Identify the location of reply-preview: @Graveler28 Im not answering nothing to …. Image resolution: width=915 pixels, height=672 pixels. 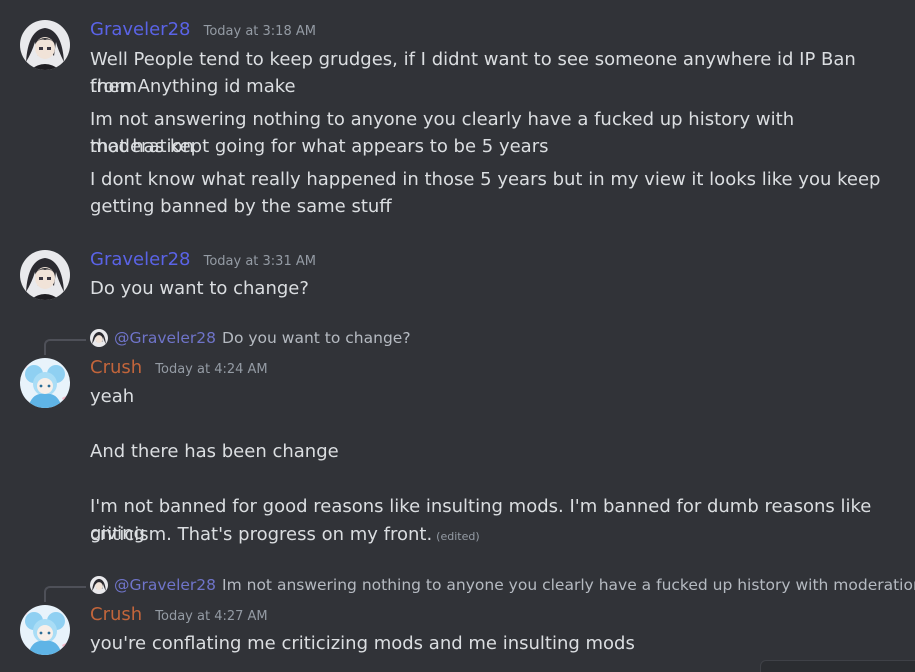
(502, 585).